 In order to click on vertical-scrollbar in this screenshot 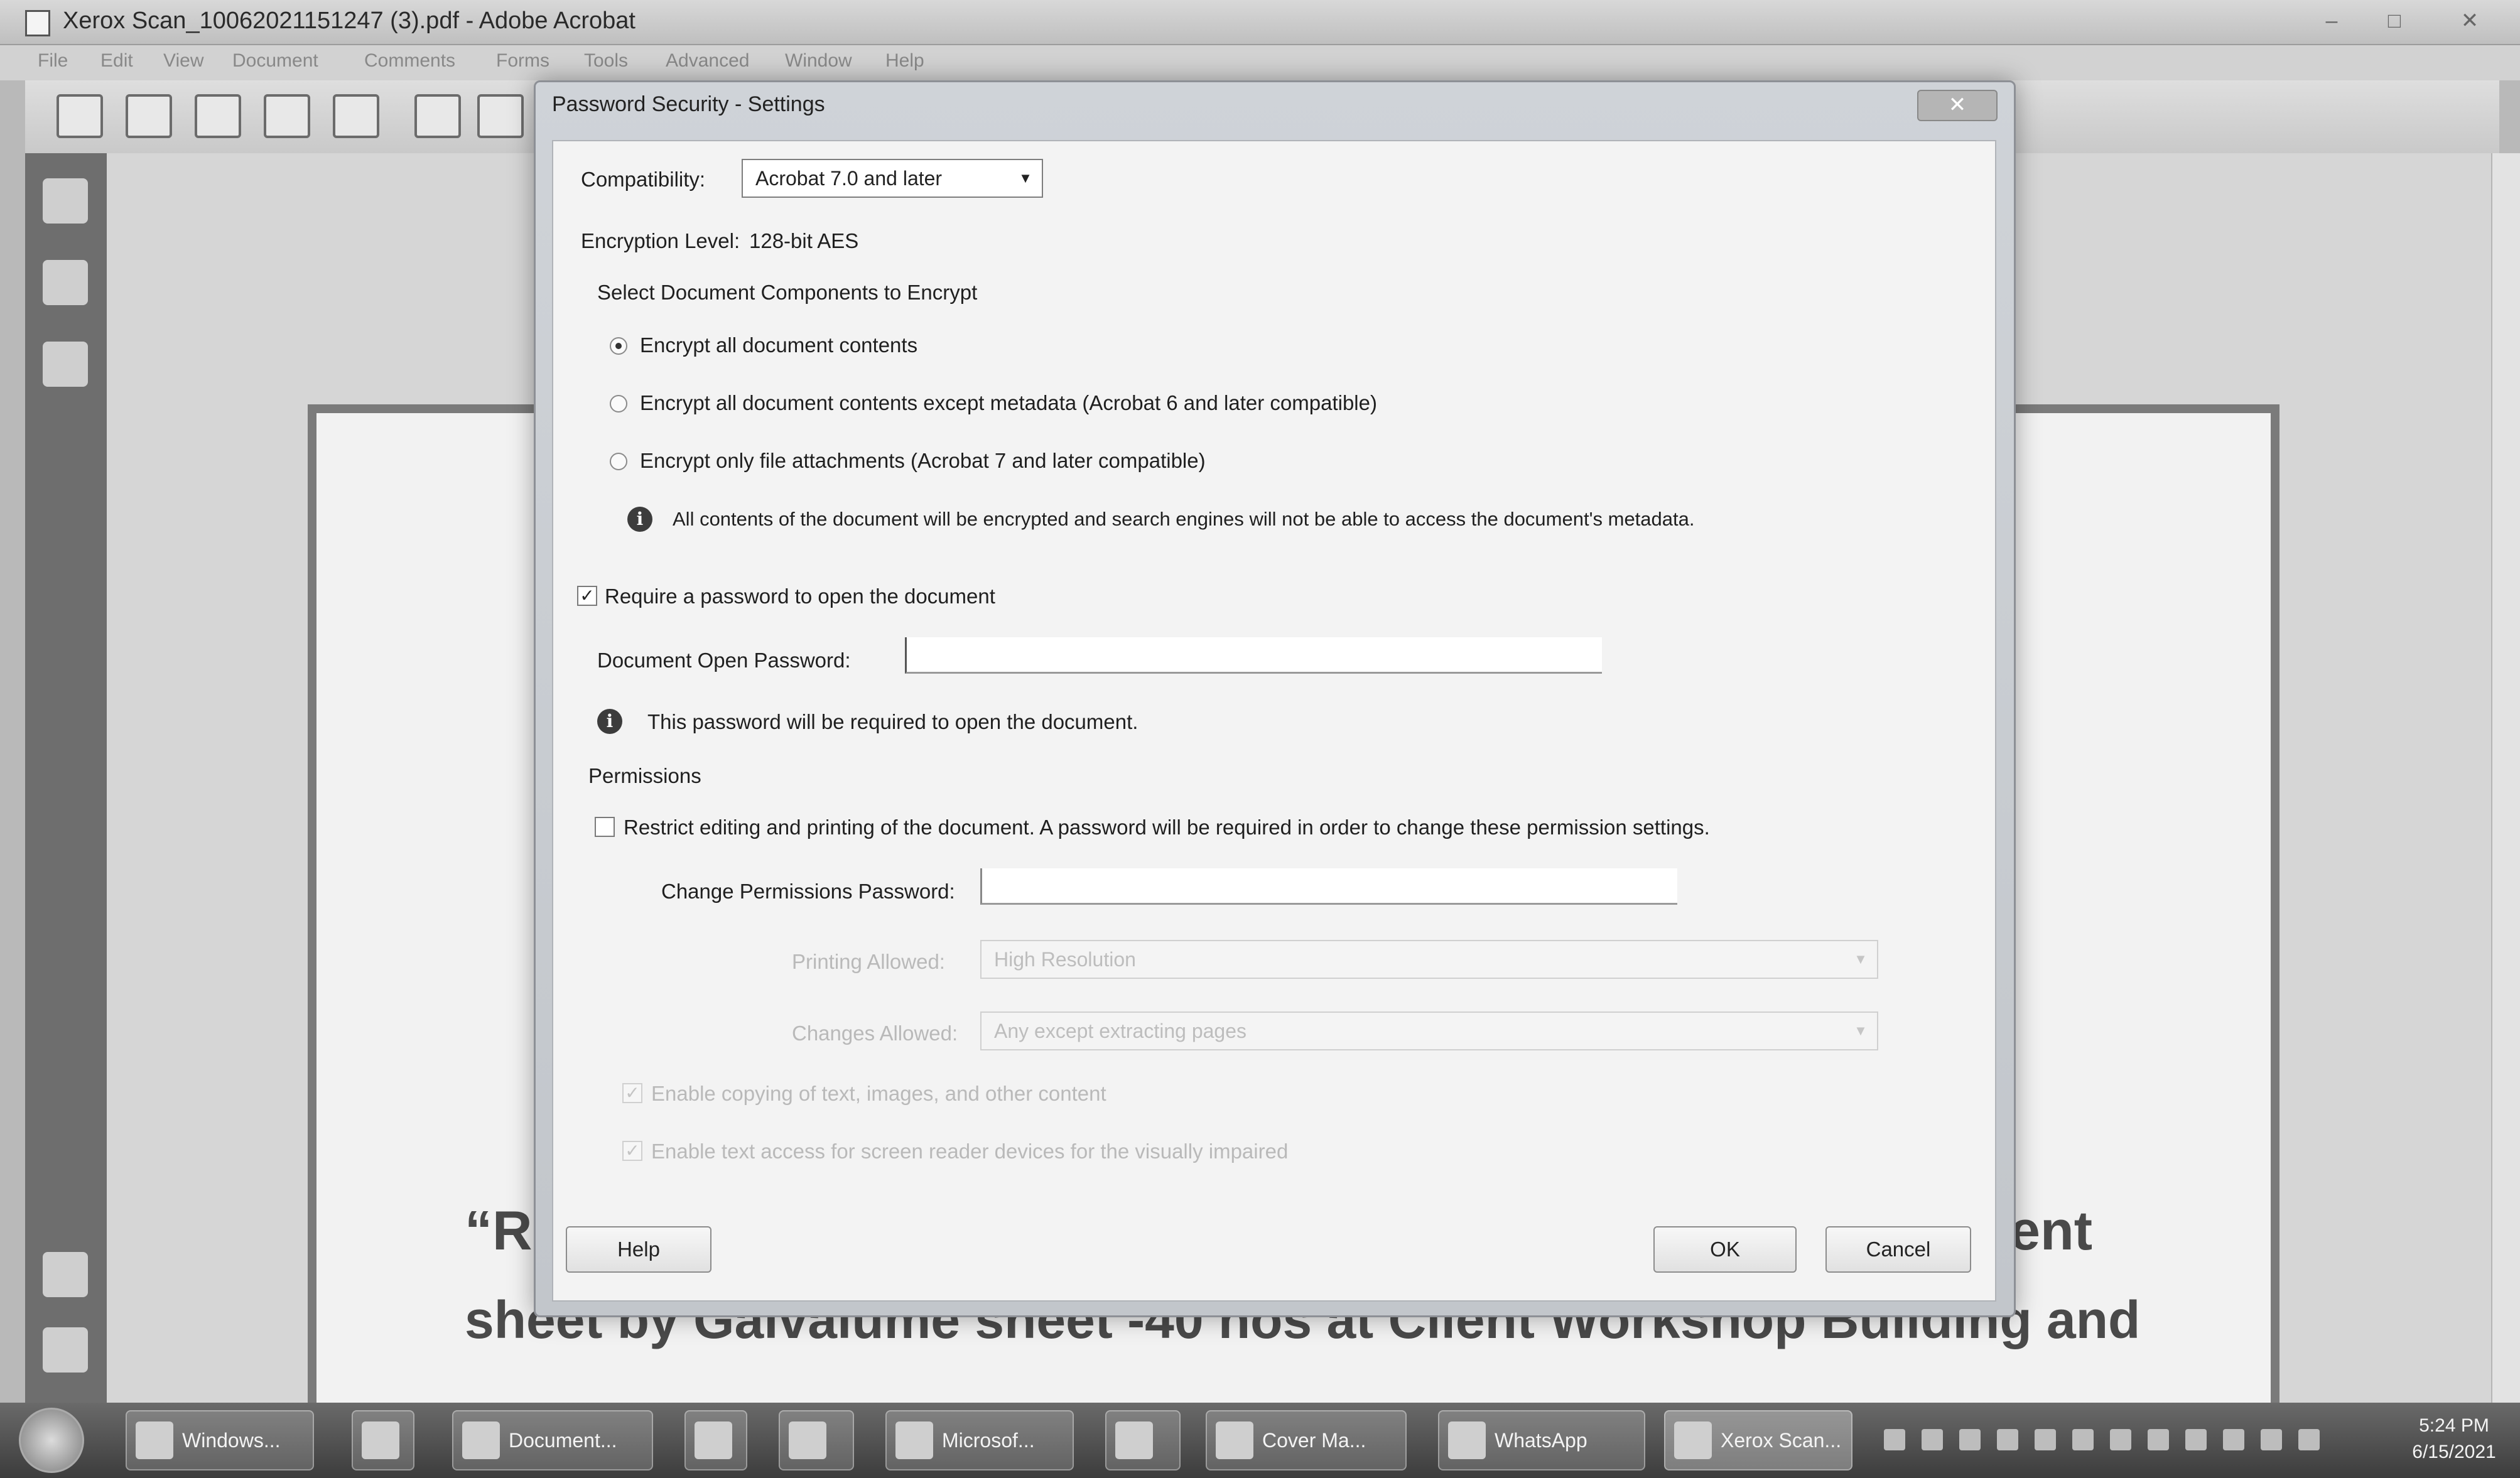, I will do `click(2505, 778)`.